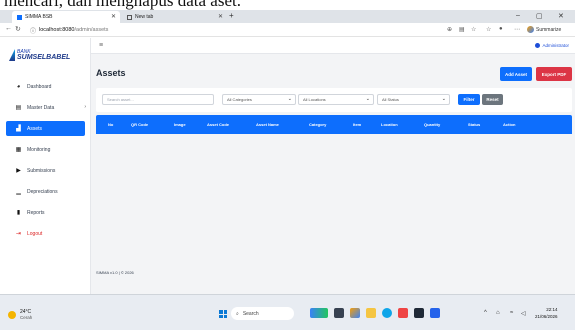 The height and width of the screenshot is (330, 575). I want to click on sidebar-item-label: Submissions, so click(41, 170).